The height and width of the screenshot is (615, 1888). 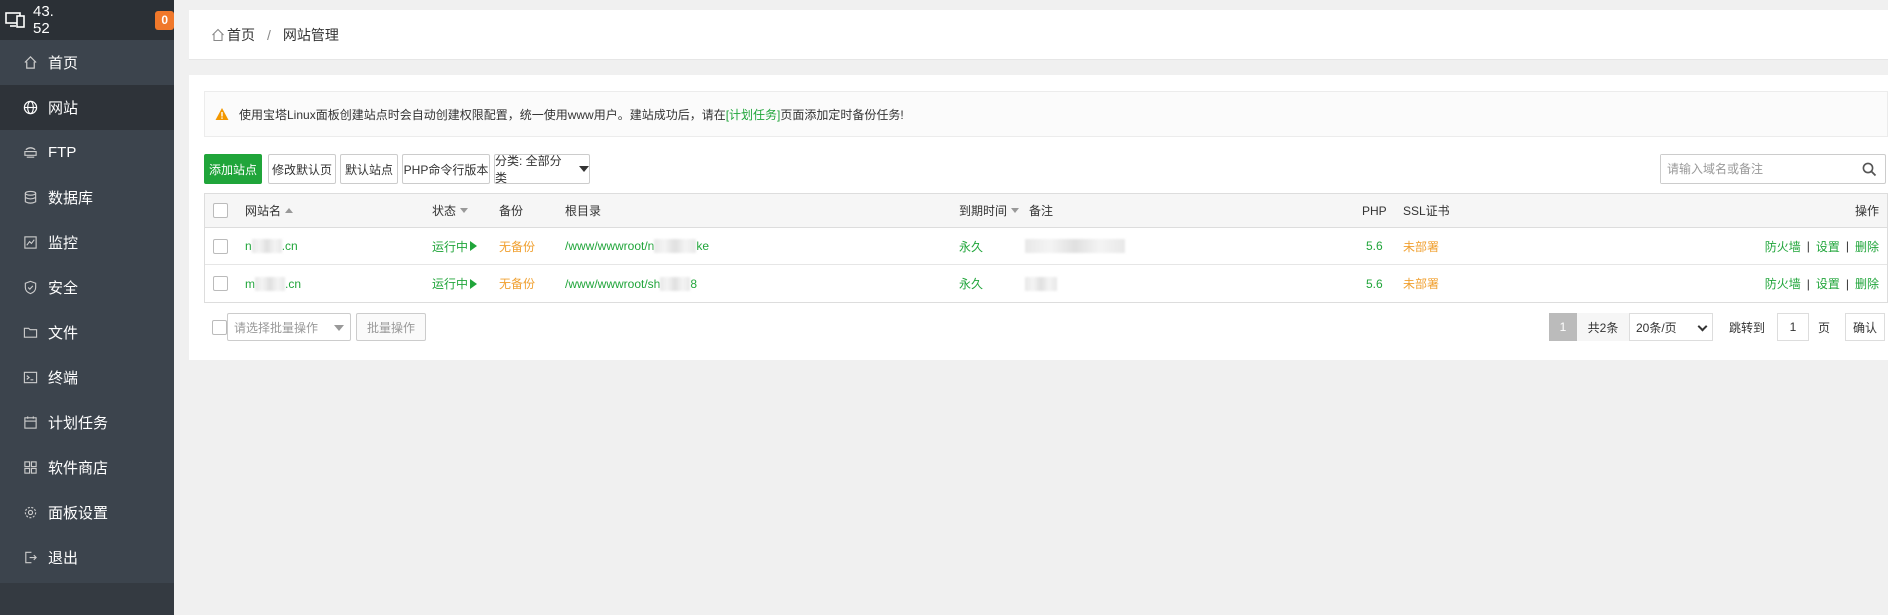 What do you see at coordinates (474, 246) in the screenshot?
I see `play-icon` at bounding box center [474, 246].